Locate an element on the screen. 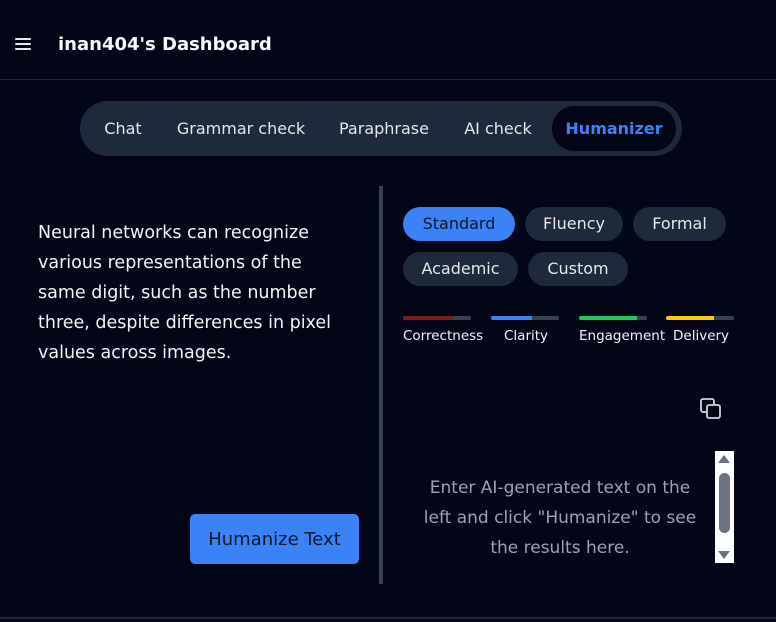  hamburger-menu-icon is located at coordinates (23, 45).